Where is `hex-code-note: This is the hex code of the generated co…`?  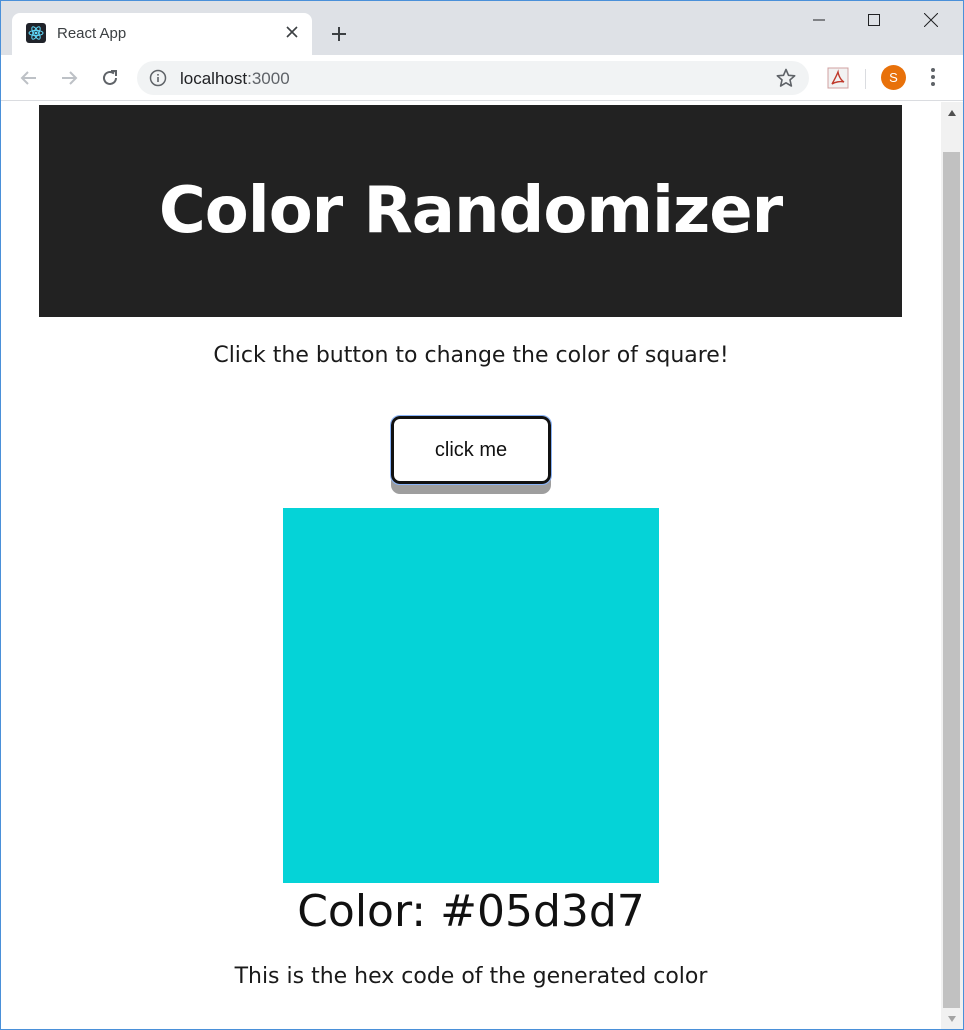
hex-code-note: This is the hex code of the generated co… is located at coordinates (471, 976).